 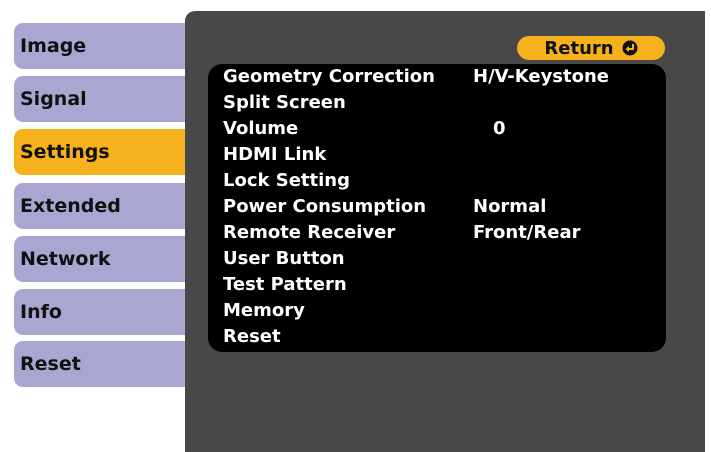 What do you see at coordinates (112, 259) in the screenshot?
I see `tab-network: Network` at bounding box center [112, 259].